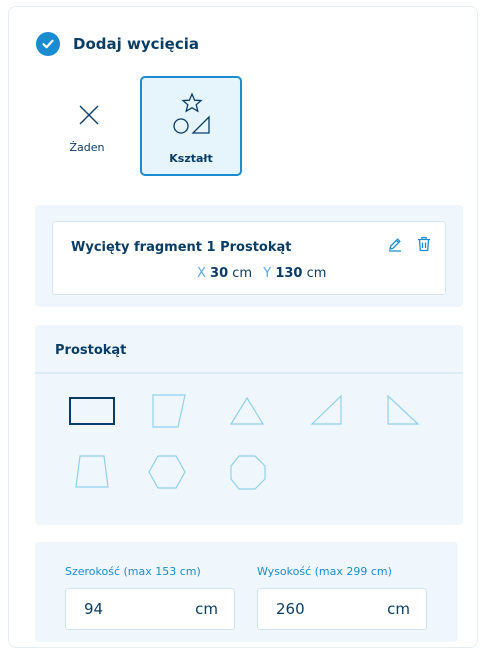  What do you see at coordinates (92, 411) in the screenshot?
I see `rectangle-icon` at bounding box center [92, 411].